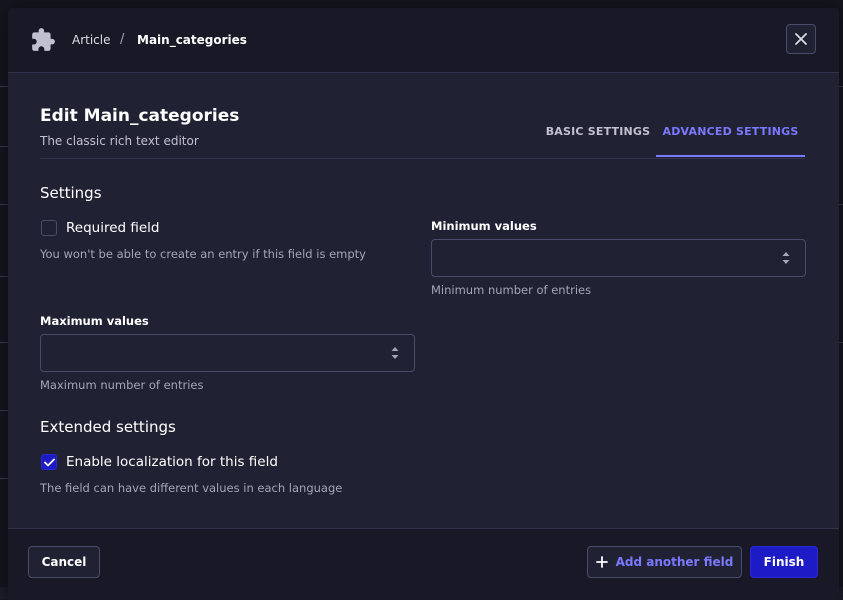  Describe the element at coordinates (64, 562) in the screenshot. I see `cancel-button: Cancel` at that location.